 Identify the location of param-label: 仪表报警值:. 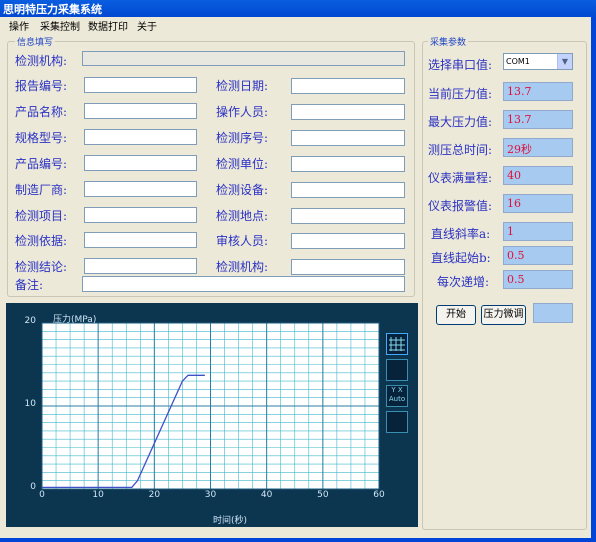
(460, 206).